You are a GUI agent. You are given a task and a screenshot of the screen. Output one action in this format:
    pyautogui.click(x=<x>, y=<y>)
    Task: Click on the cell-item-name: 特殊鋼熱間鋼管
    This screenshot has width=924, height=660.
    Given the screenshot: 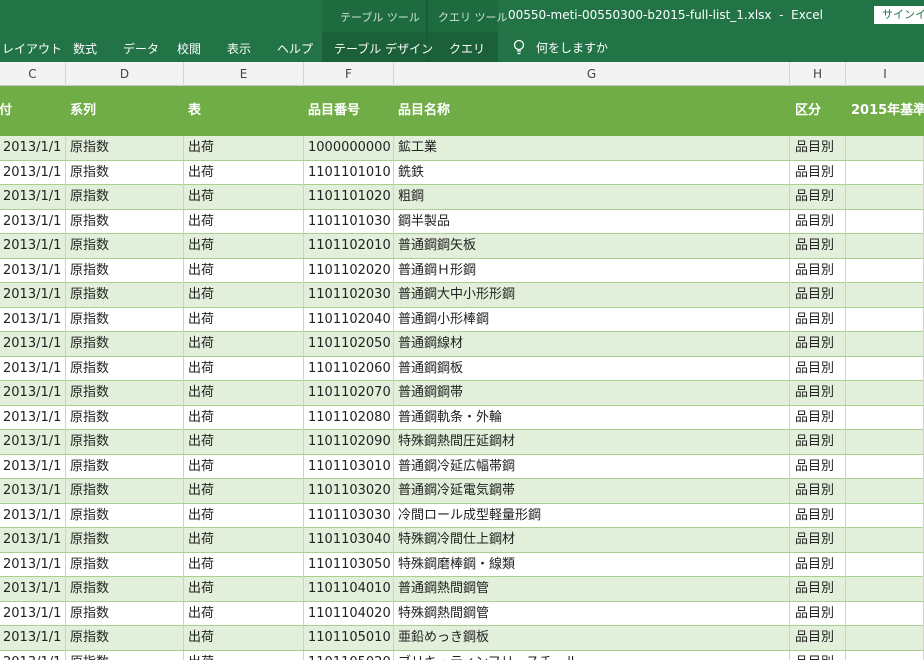 What is the action you would take?
    pyautogui.click(x=592, y=613)
    